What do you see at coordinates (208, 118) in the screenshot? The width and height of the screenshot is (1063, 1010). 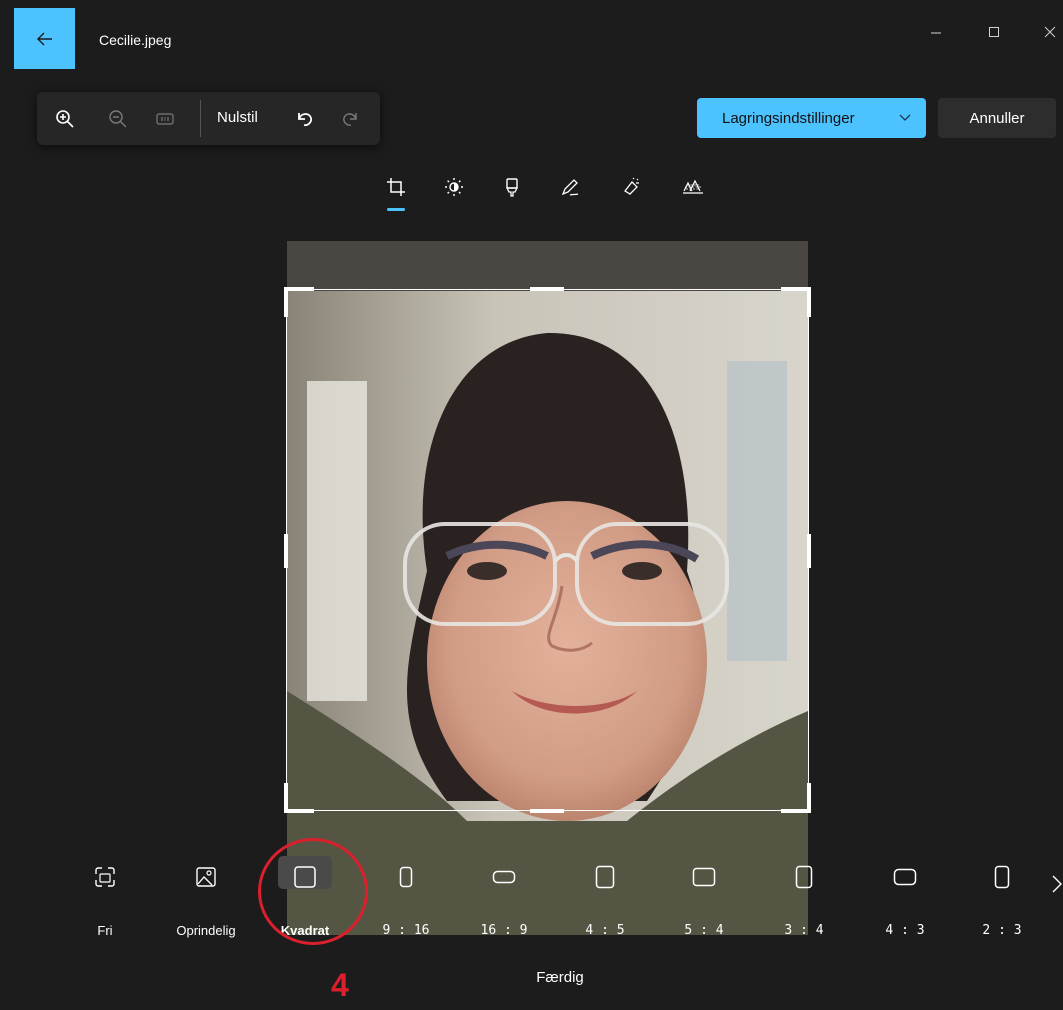 I see `zoom-toolbar: Nulstil` at bounding box center [208, 118].